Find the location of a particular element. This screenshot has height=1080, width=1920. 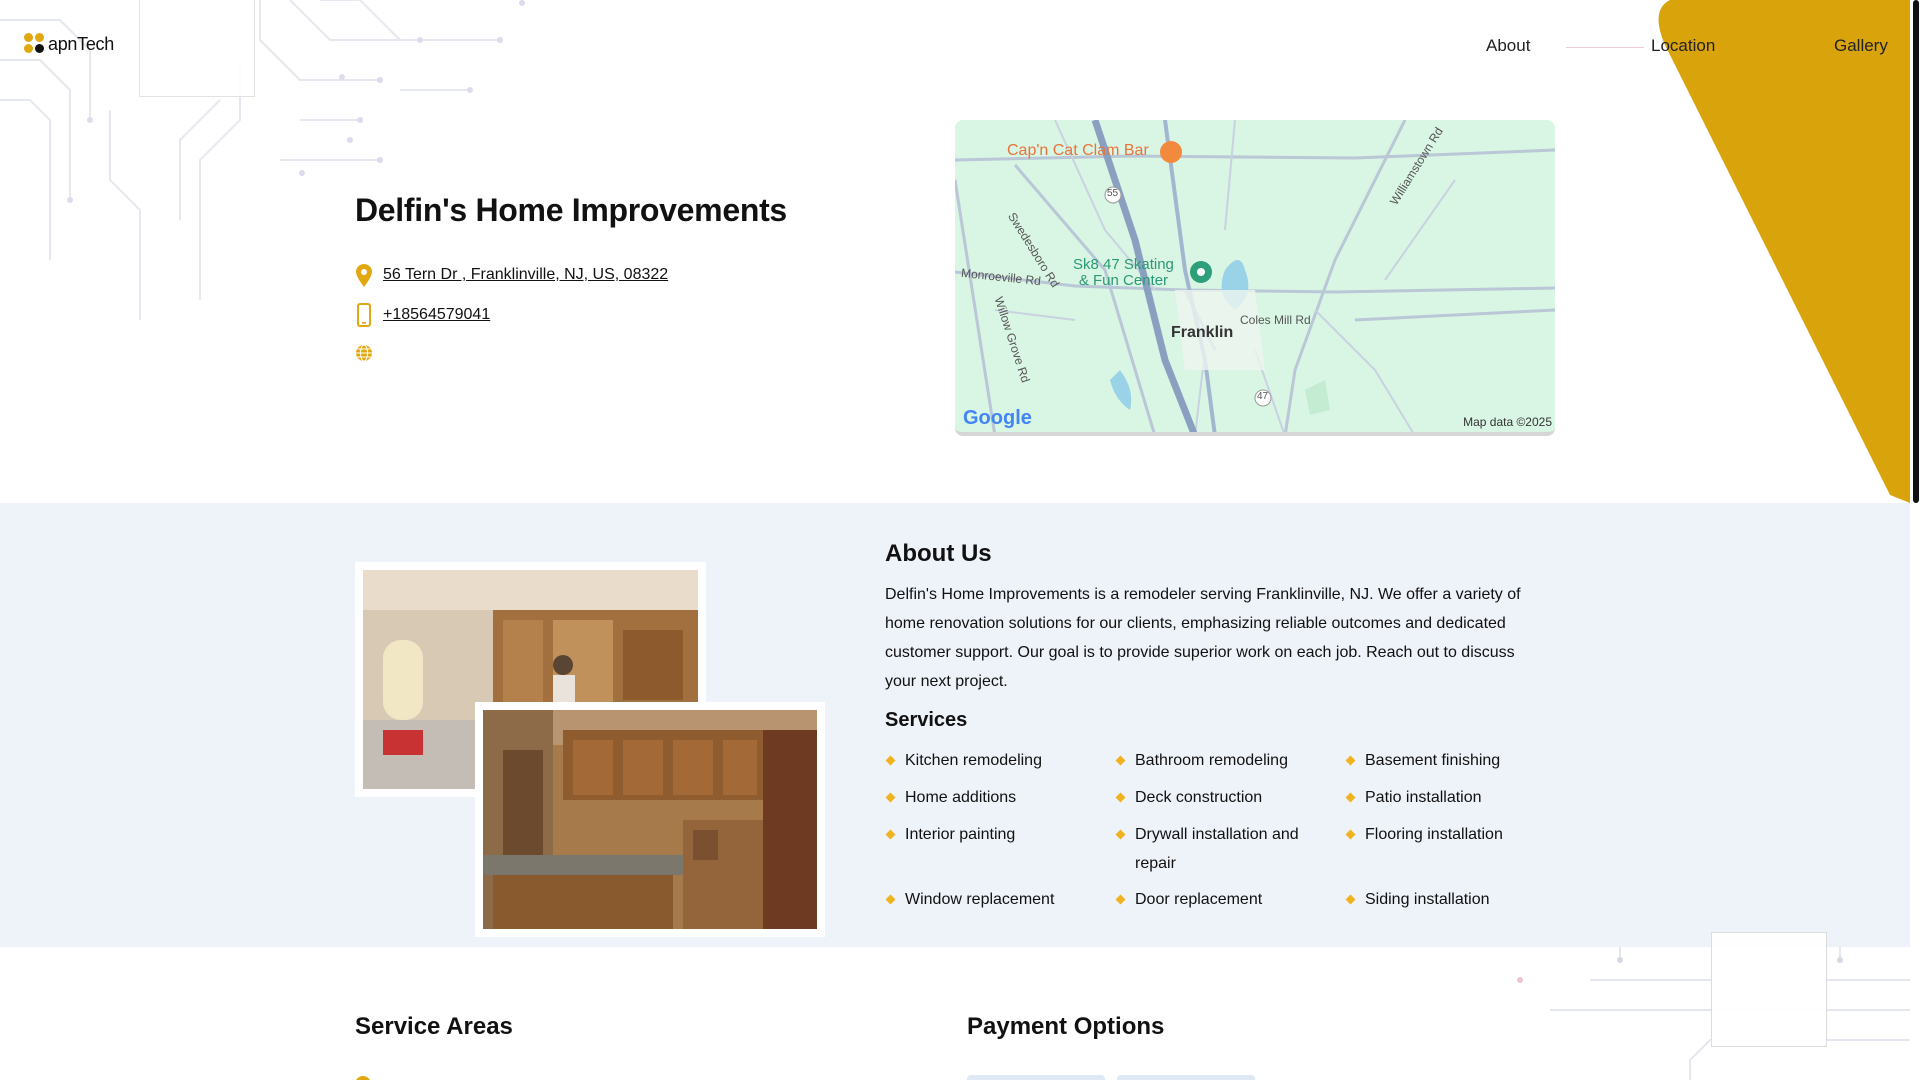

service-item: Siding installation is located at coordinates (1445, 899).